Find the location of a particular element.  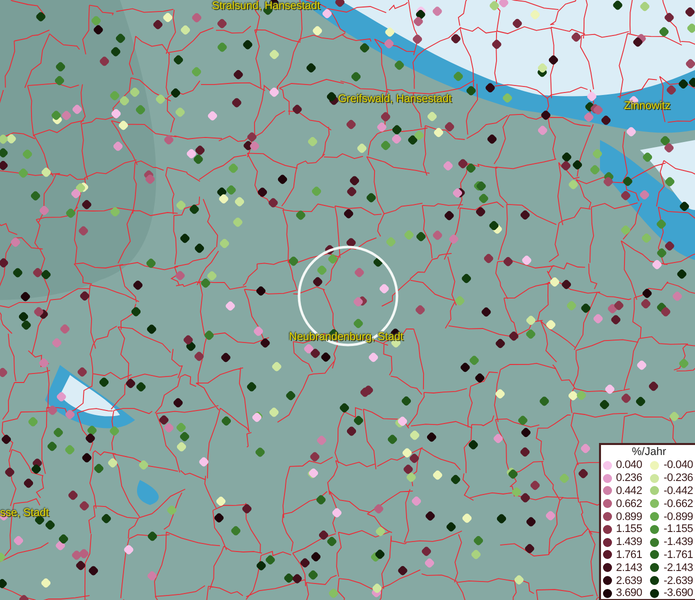

legend-value: -0.236 is located at coordinates (678, 478).